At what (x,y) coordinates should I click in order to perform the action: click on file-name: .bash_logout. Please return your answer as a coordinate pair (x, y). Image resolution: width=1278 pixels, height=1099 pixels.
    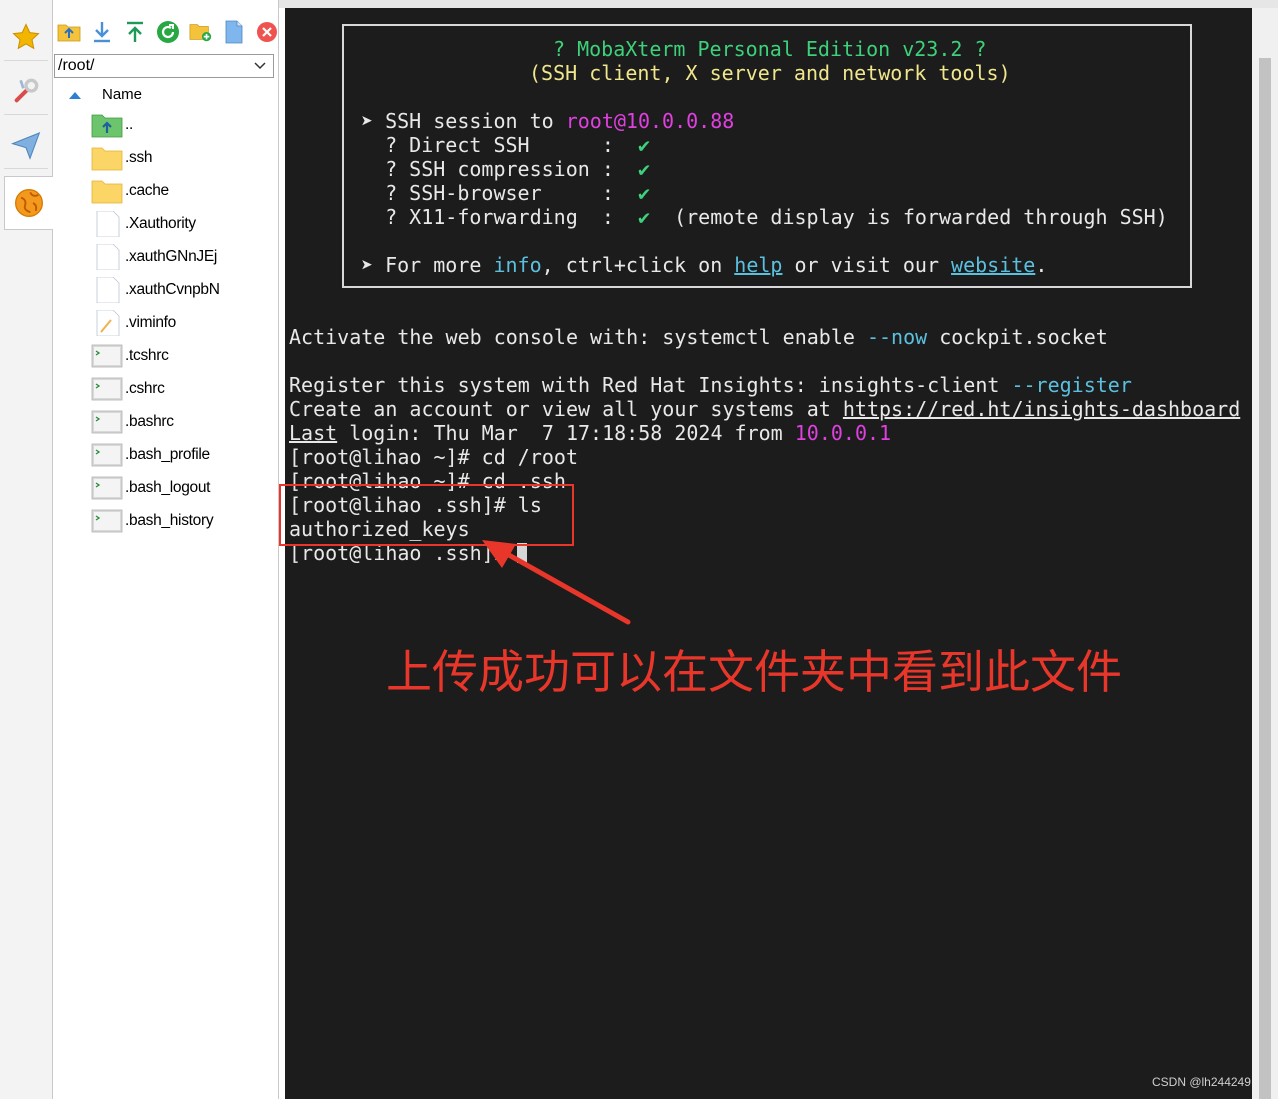
    Looking at the image, I should click on (168, 487).